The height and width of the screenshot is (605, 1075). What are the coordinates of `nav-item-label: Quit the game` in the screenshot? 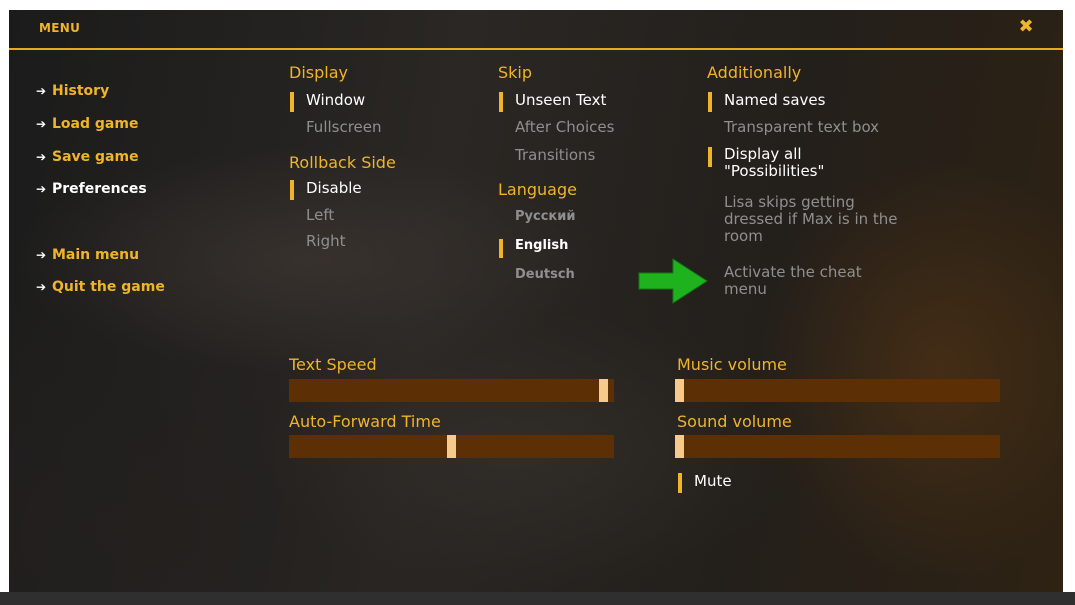 It's located at (108, 287).